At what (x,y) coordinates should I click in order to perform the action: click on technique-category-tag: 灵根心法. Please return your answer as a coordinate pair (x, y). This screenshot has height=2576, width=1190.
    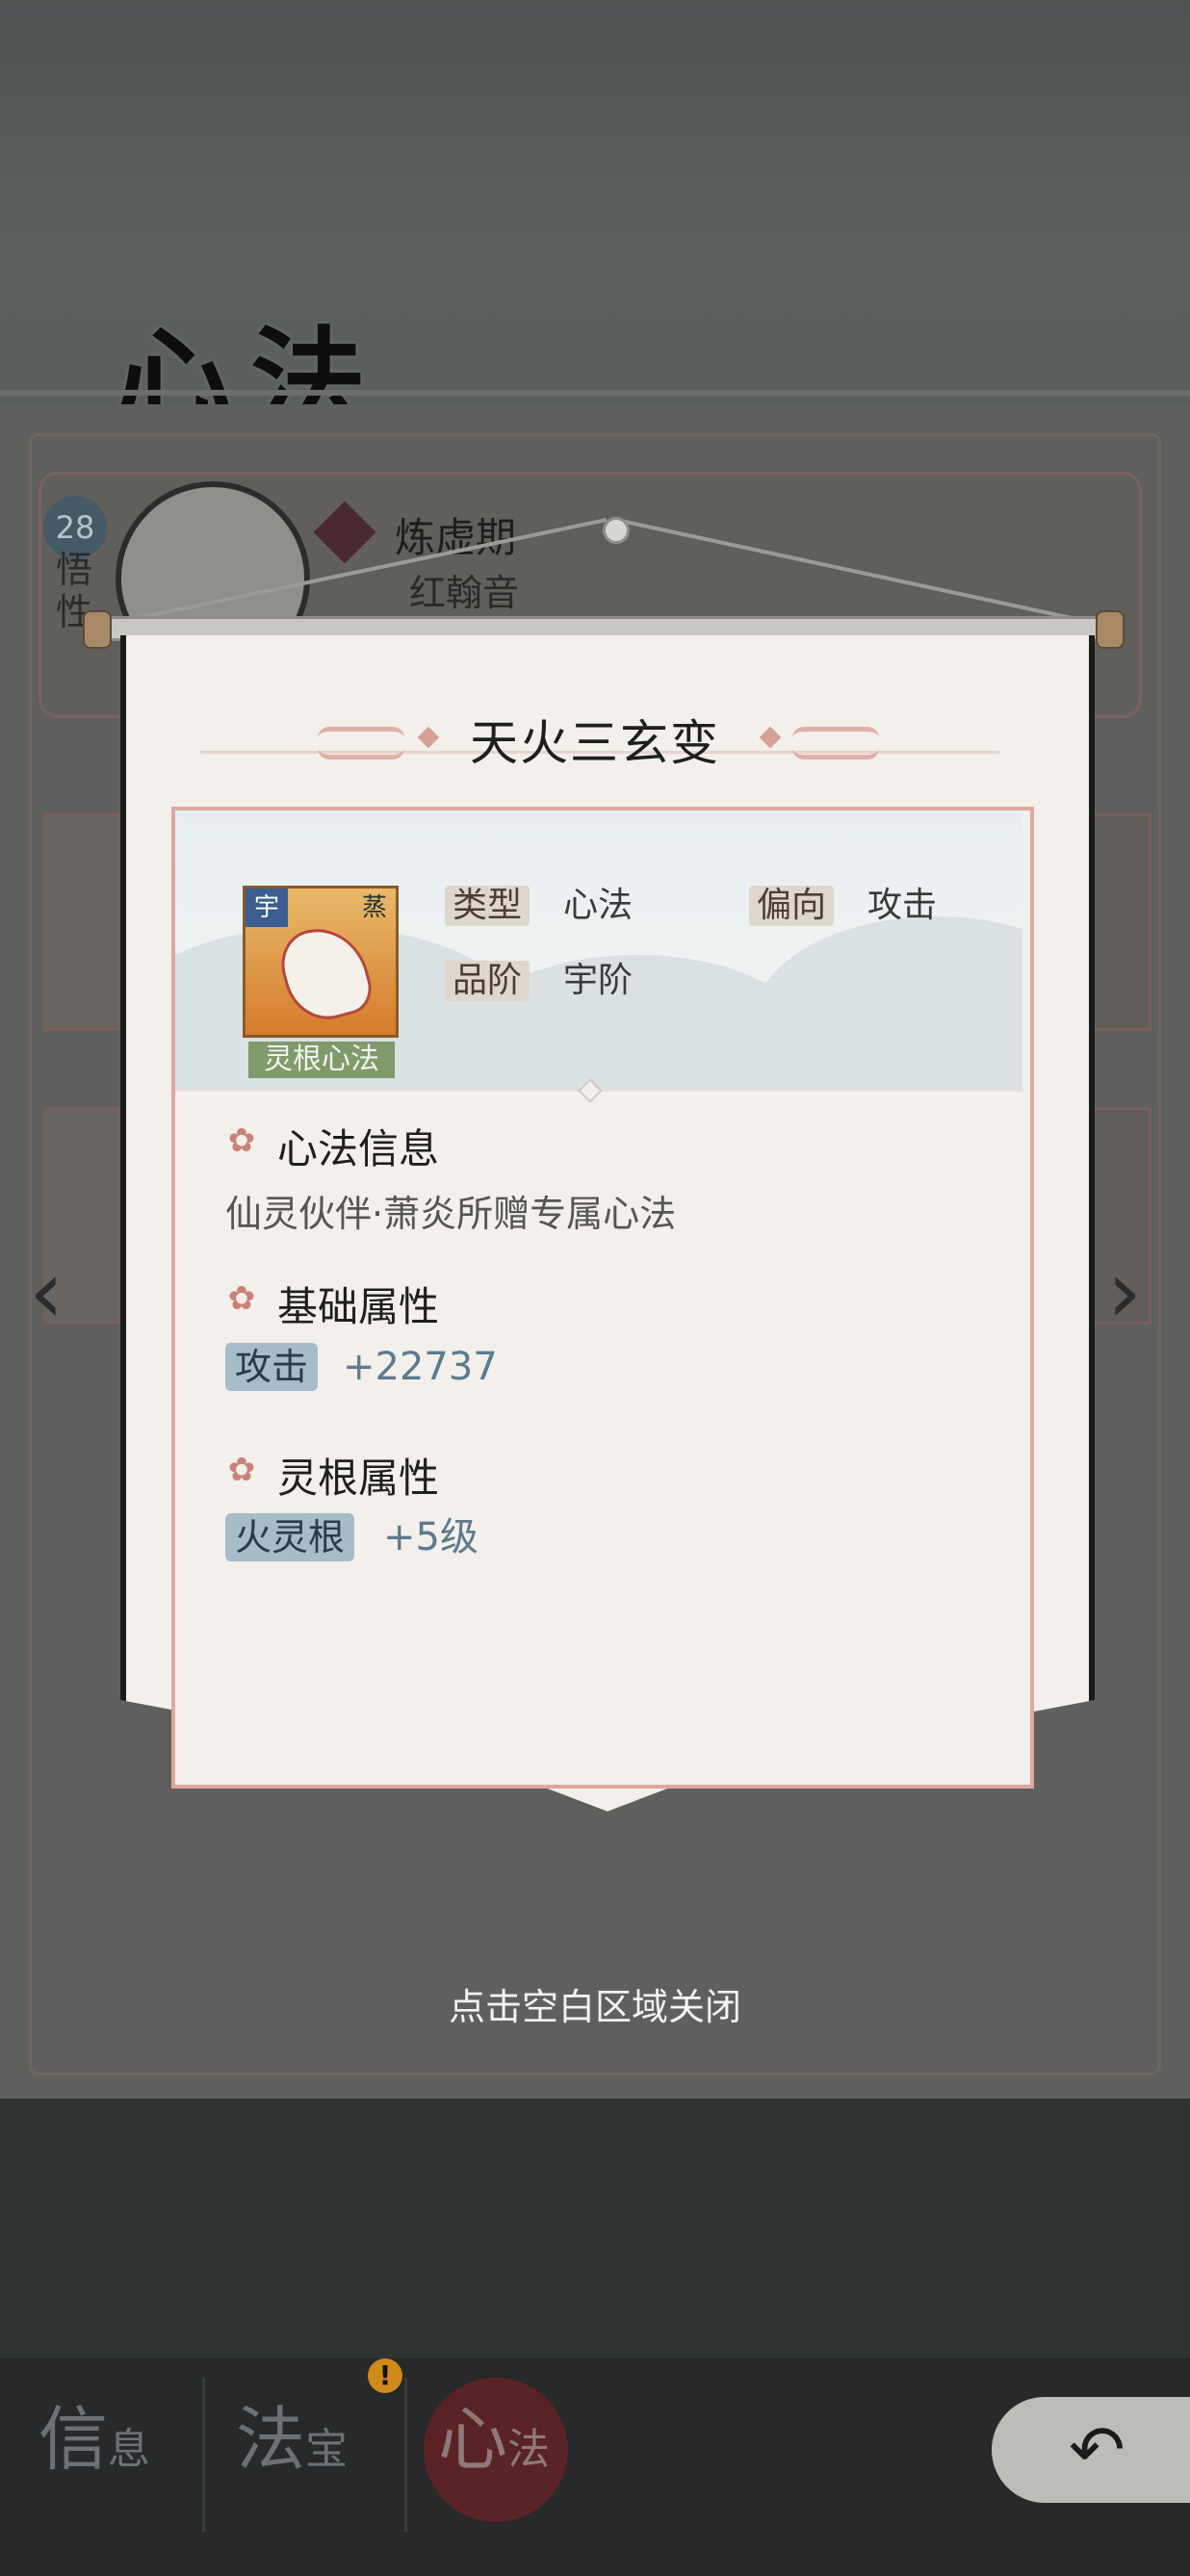
    Looking at the image, I should click on (322, 1060).